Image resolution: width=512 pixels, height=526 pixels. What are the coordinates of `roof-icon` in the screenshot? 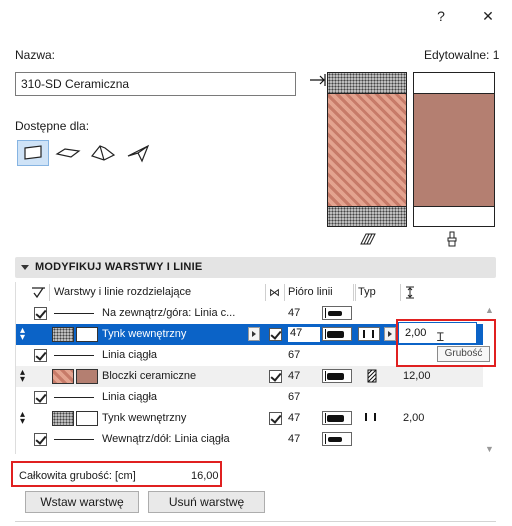 It's located at (103, 153).